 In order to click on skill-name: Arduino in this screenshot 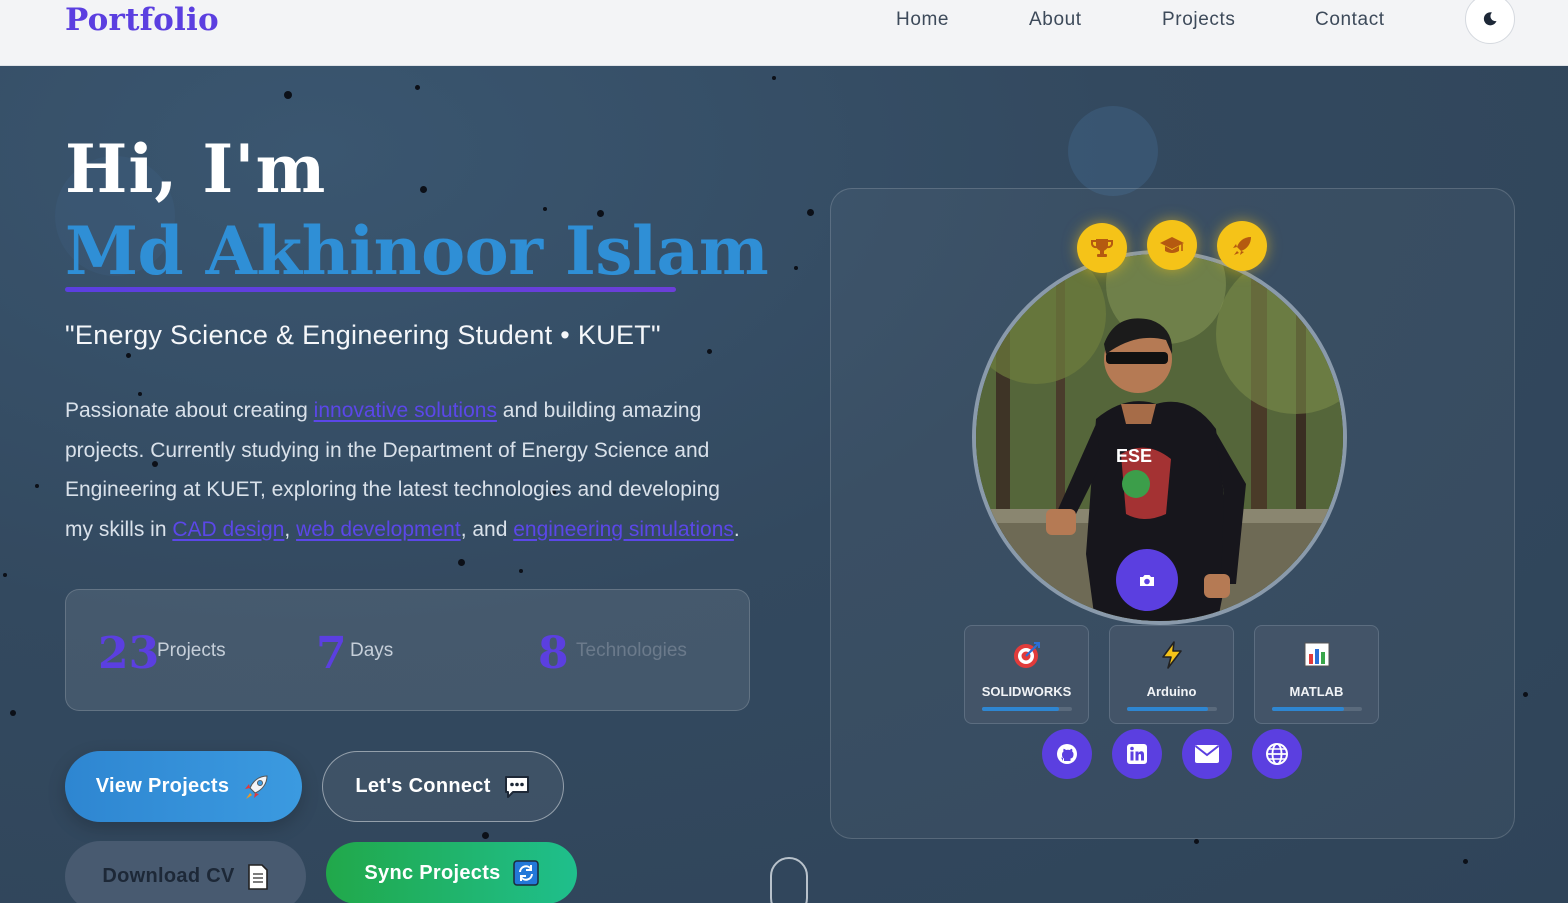, I will do `click(1171, 691)`.